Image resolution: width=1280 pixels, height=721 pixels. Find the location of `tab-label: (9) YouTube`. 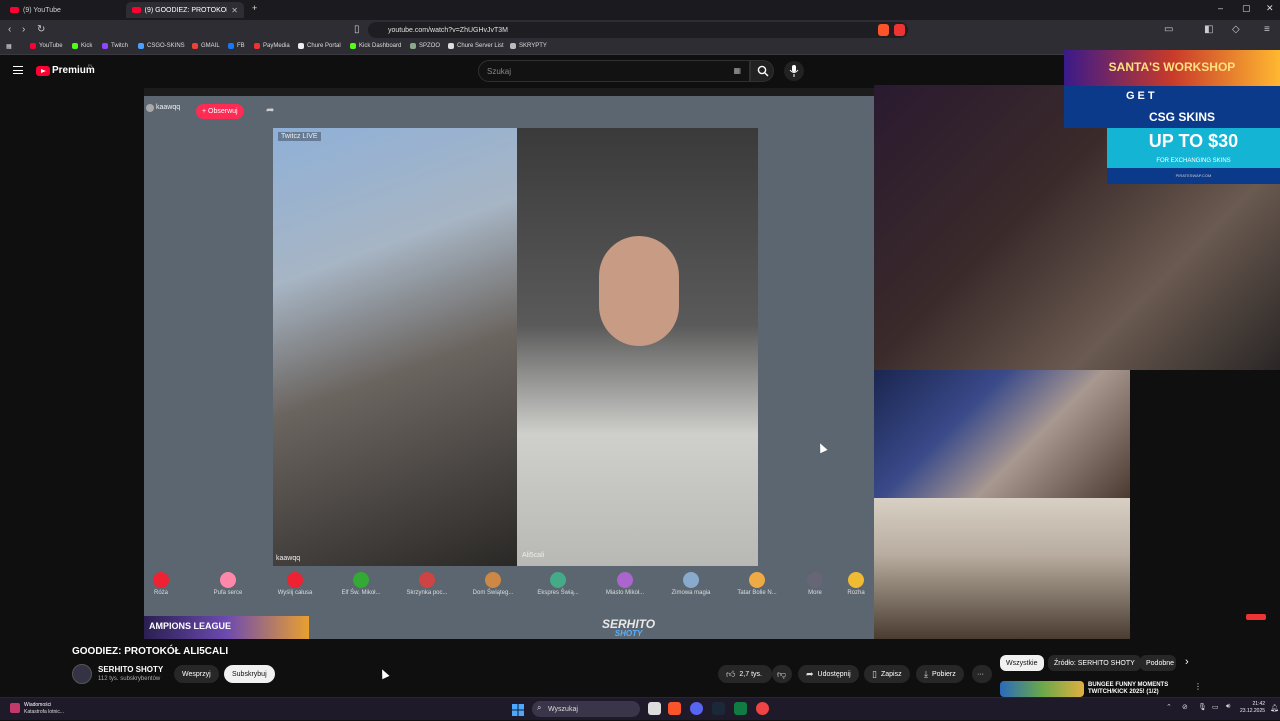

tab-label: (9) YouTube is located at coordinates (42, 10).